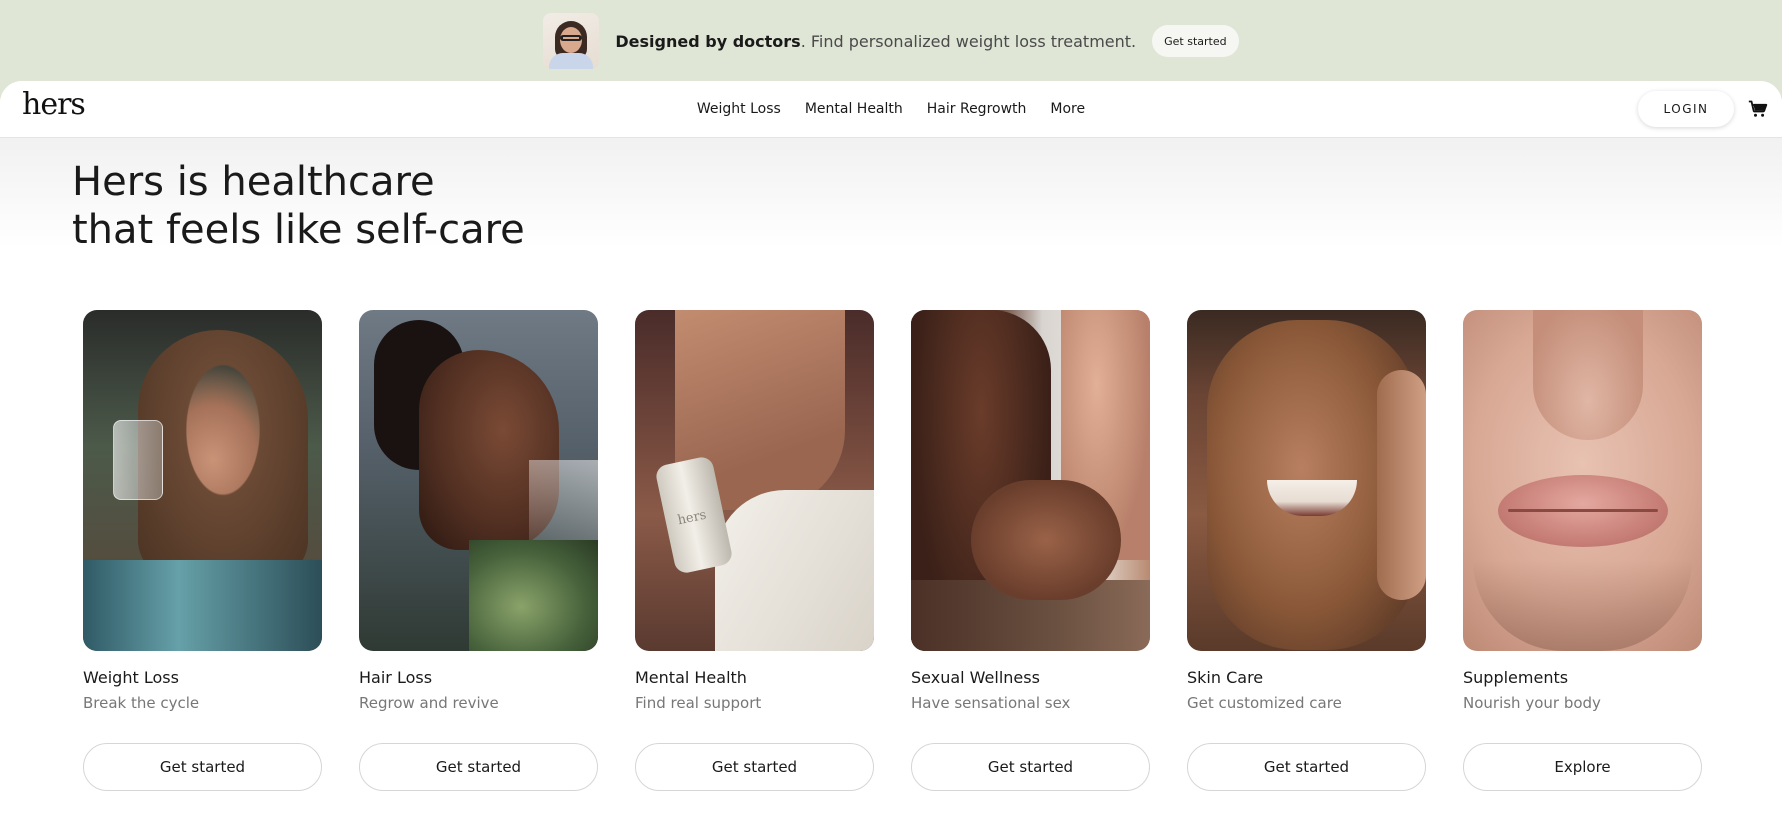 This screenshot has width=1782, height=839. What do you see at coordinates (571, 41) in the screenshot?
I see `doctor-avatar` at bounding box center [571, 41].